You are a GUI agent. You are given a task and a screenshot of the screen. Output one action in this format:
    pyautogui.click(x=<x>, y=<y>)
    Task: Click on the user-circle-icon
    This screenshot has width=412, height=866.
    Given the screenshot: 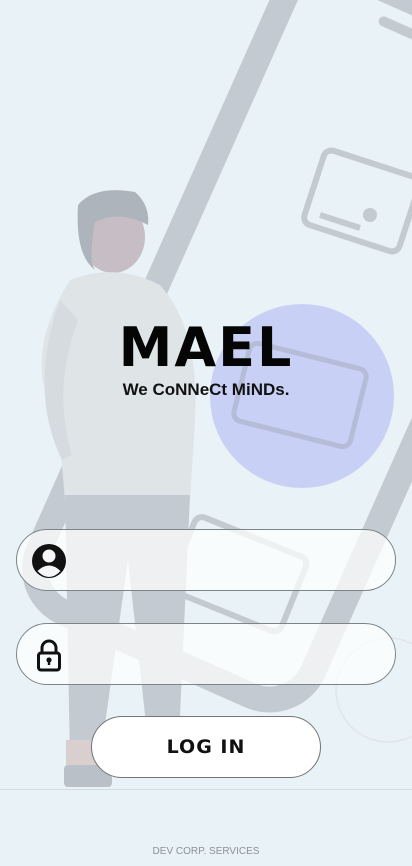 What is the action you would take?
    pyautogui.click(x=49, y=561)
    